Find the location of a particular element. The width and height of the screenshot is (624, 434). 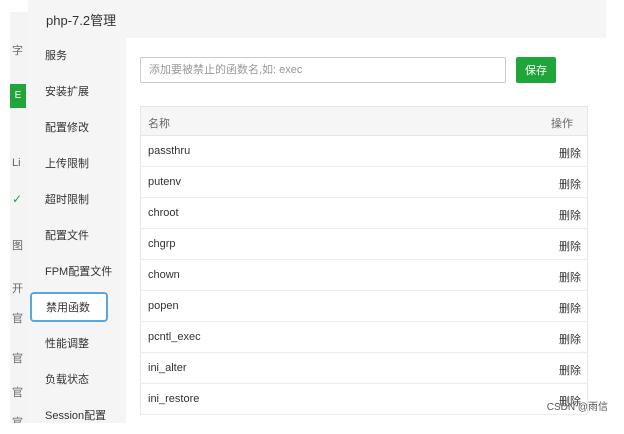

nav-item-fpm-config-file: FPM配置文件 is located at coordinates (77, 272).